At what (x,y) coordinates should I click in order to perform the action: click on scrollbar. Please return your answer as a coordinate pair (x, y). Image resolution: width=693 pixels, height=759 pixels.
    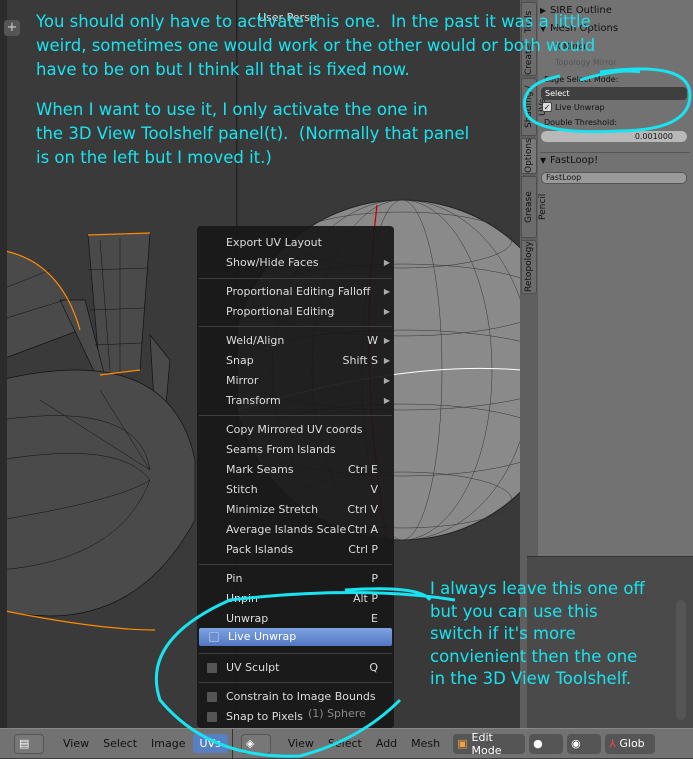
    Looking at the image, I should click on (681, 660).